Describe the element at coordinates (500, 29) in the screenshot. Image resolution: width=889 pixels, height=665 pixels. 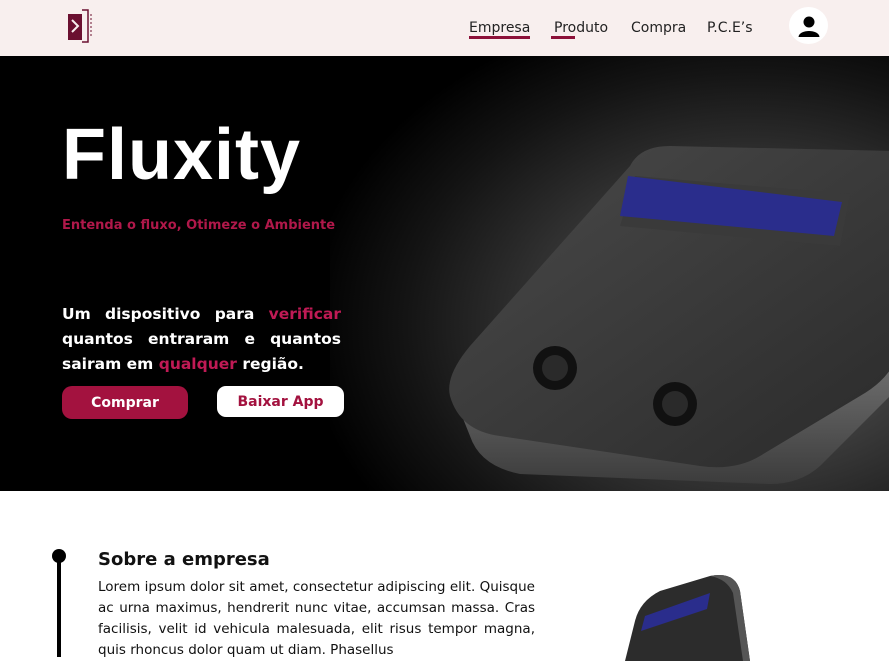
I see `nav-link-empresa: Empresa` at that location.